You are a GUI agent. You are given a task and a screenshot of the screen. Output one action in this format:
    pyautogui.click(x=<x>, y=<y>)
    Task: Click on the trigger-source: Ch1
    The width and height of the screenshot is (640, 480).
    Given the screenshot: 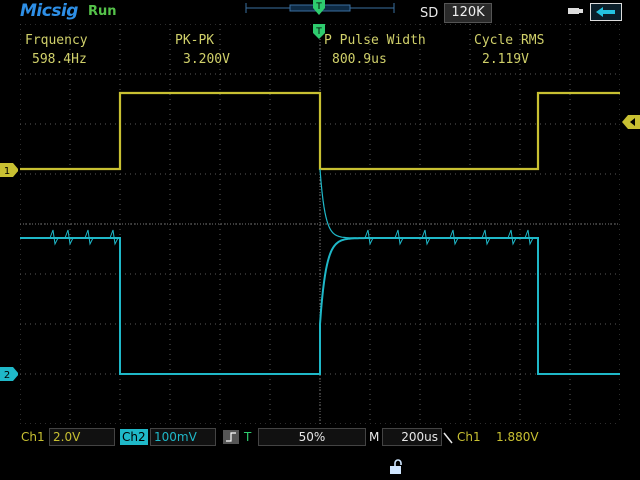 What is the action you would take?
    pyautogui.click(x=469, y=437)
    